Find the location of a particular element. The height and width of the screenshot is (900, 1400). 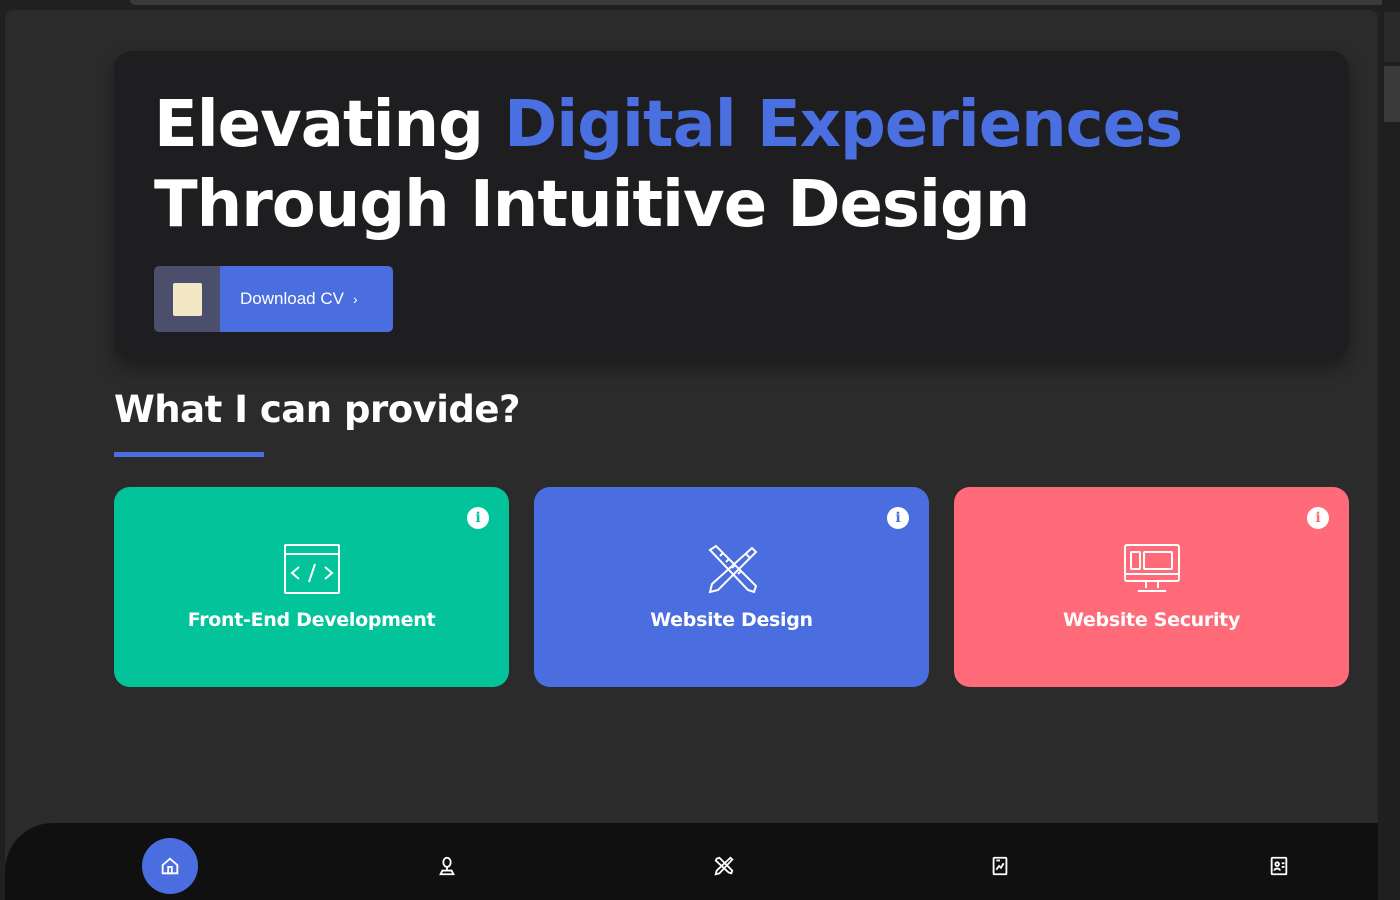

tools-icon is located at coordinates (724, 866).